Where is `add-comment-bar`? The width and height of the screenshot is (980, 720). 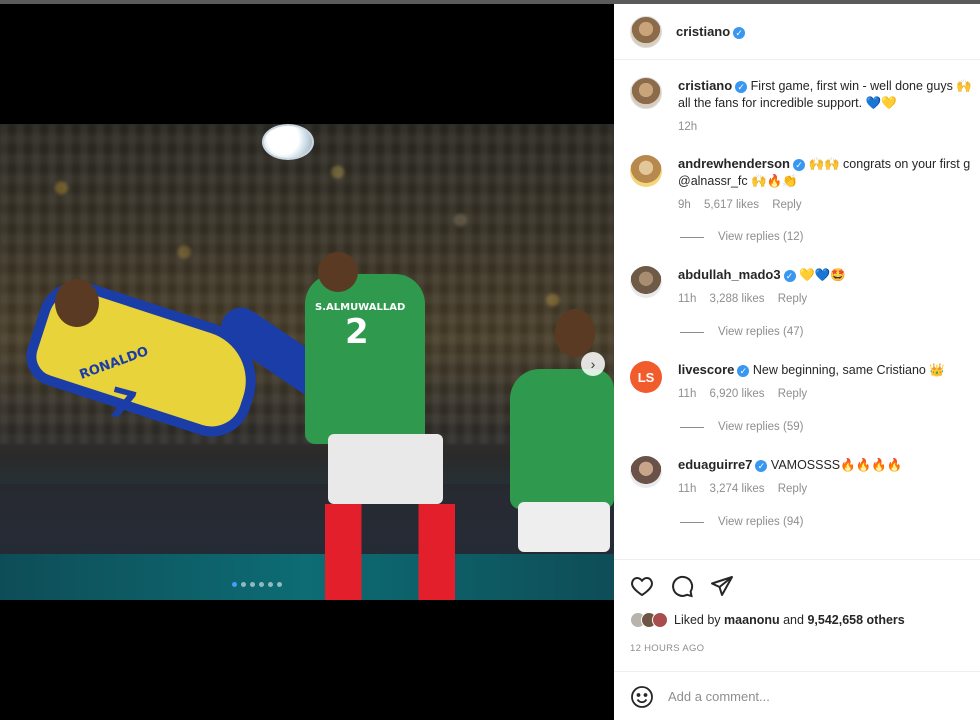 add-comment-bar is located at coordinates (797, 695).